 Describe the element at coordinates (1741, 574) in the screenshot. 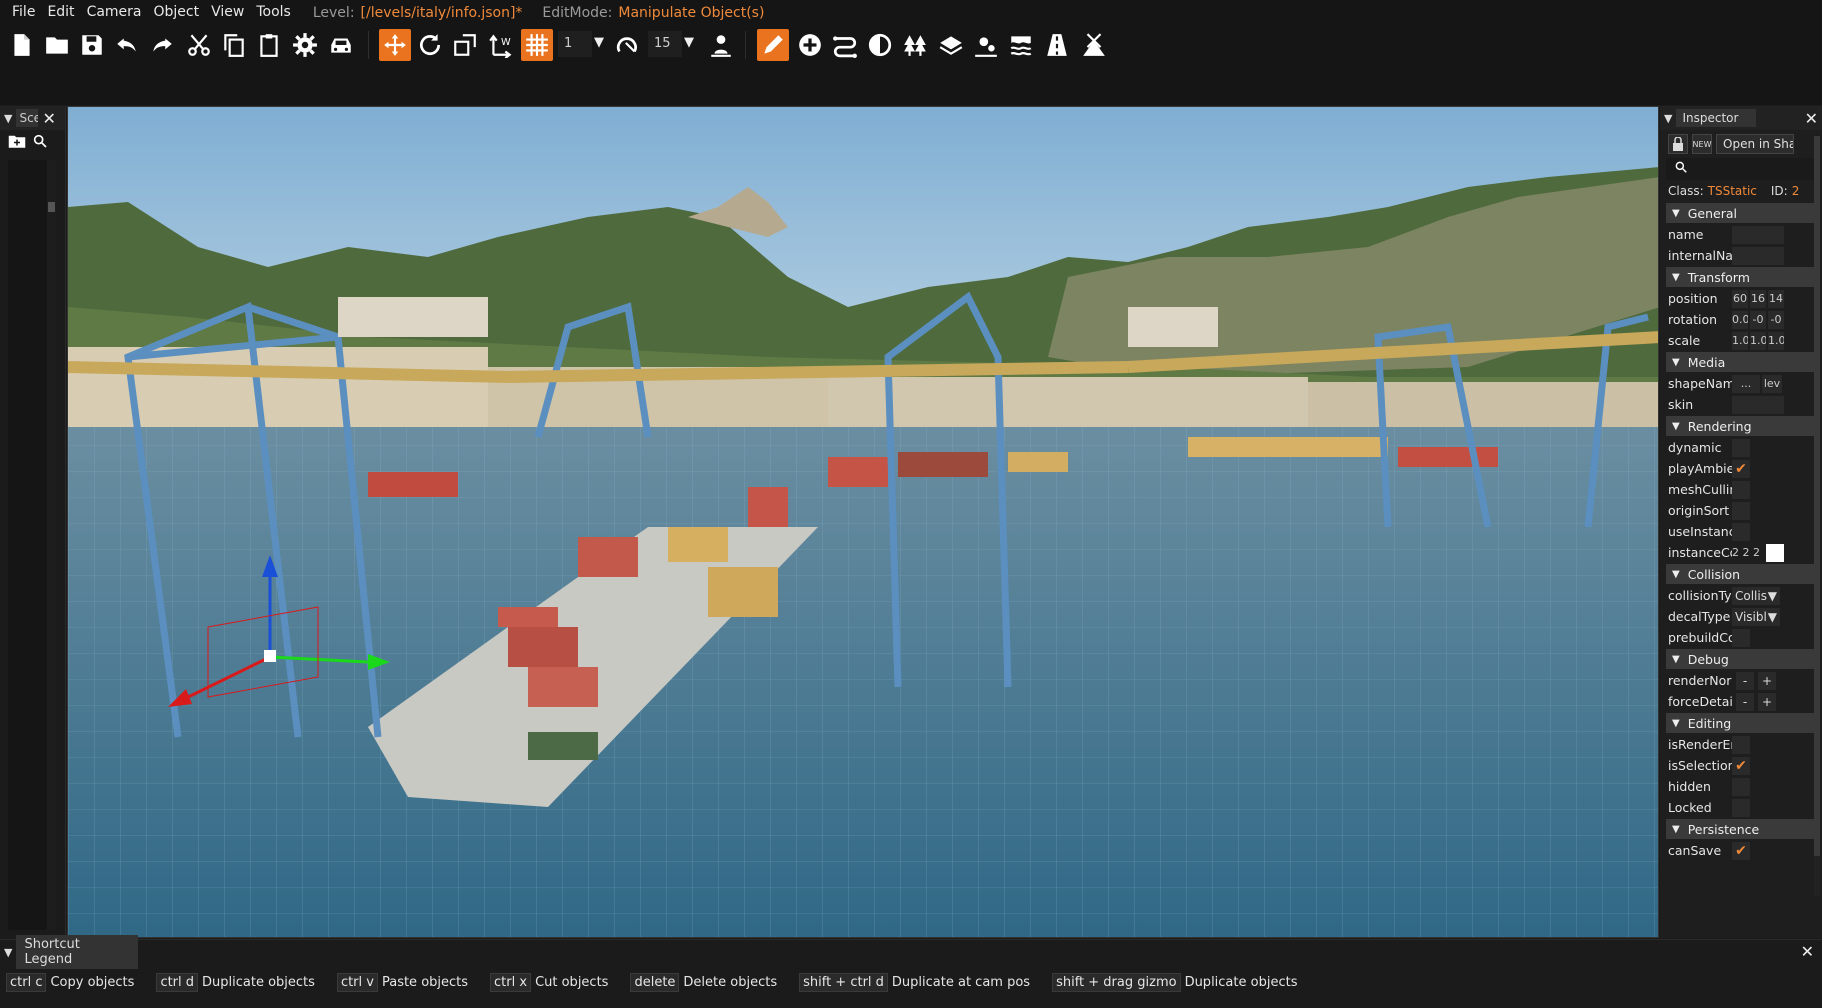

I see `section-collision: ▼ Collision` at that location.